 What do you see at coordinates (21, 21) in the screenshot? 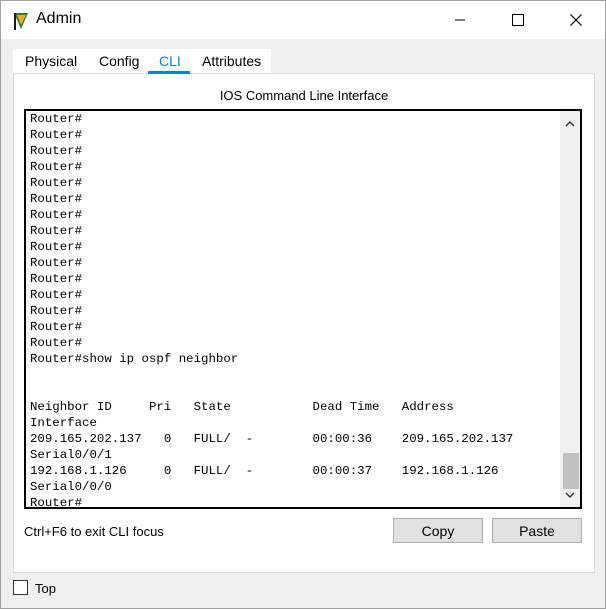
I see `packet-tracer-app-icon` at bounding box center [21, 21].